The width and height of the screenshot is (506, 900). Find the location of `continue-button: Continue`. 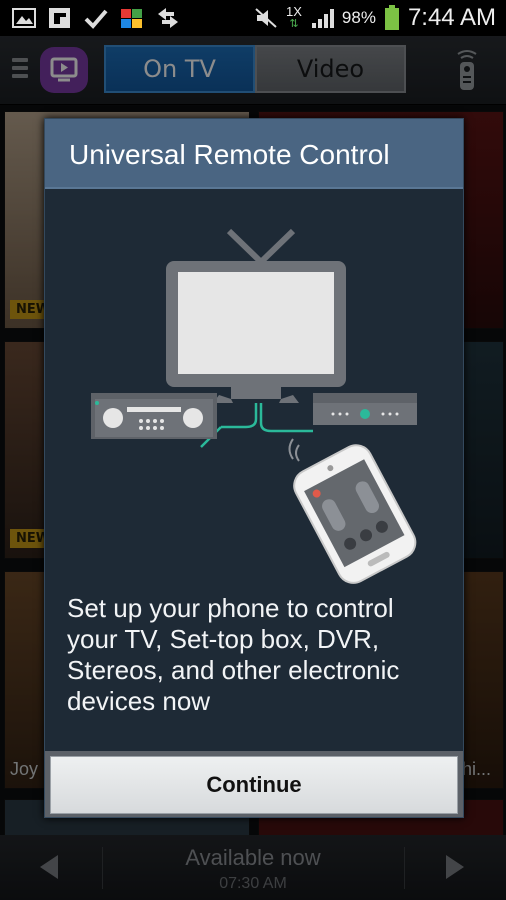

continue-button: Continue is located at coordinates (254, 785).